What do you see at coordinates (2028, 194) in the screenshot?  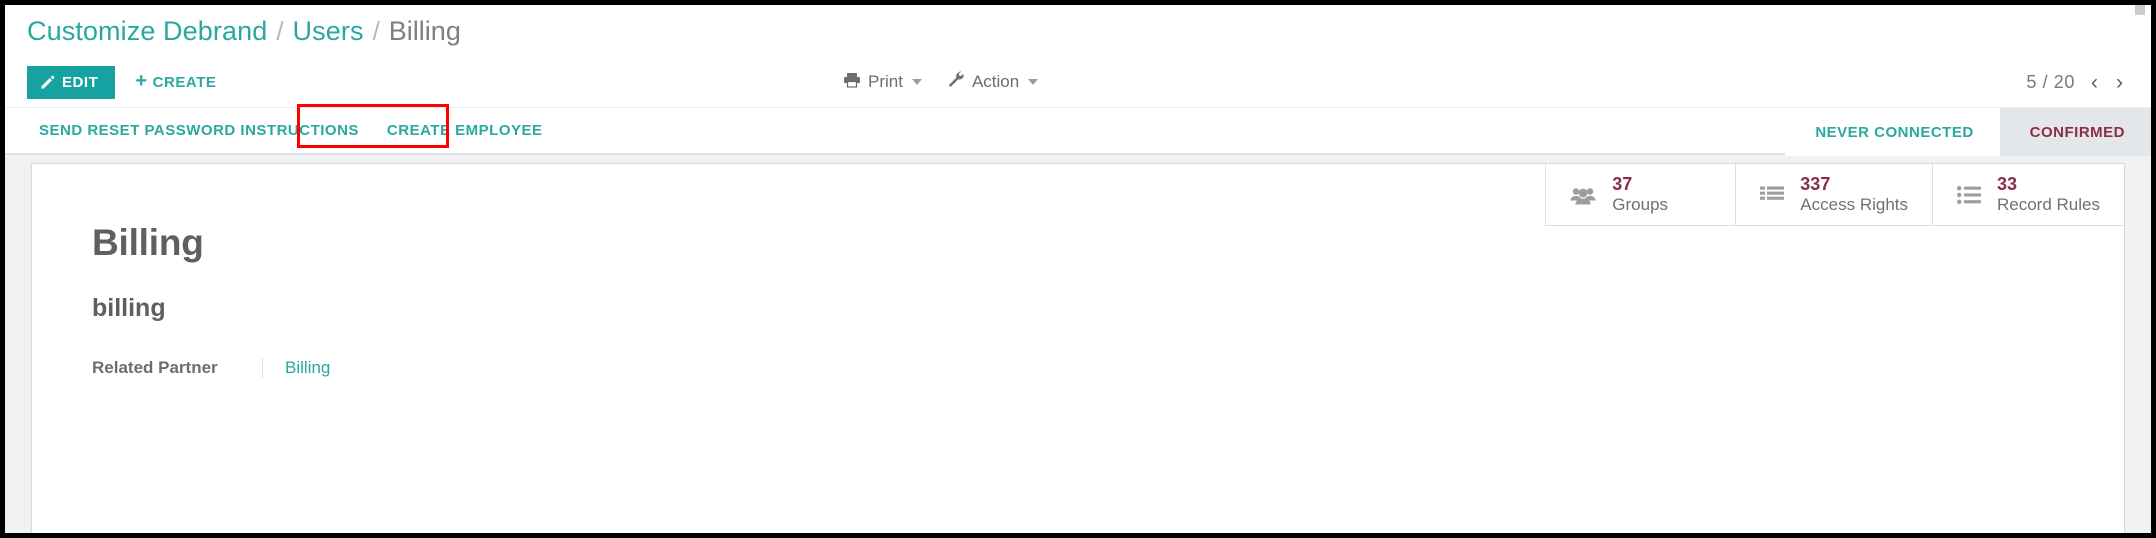 I see `stat-button-record-rules: 33 Record Rules` at bounding box center [2028, 194].